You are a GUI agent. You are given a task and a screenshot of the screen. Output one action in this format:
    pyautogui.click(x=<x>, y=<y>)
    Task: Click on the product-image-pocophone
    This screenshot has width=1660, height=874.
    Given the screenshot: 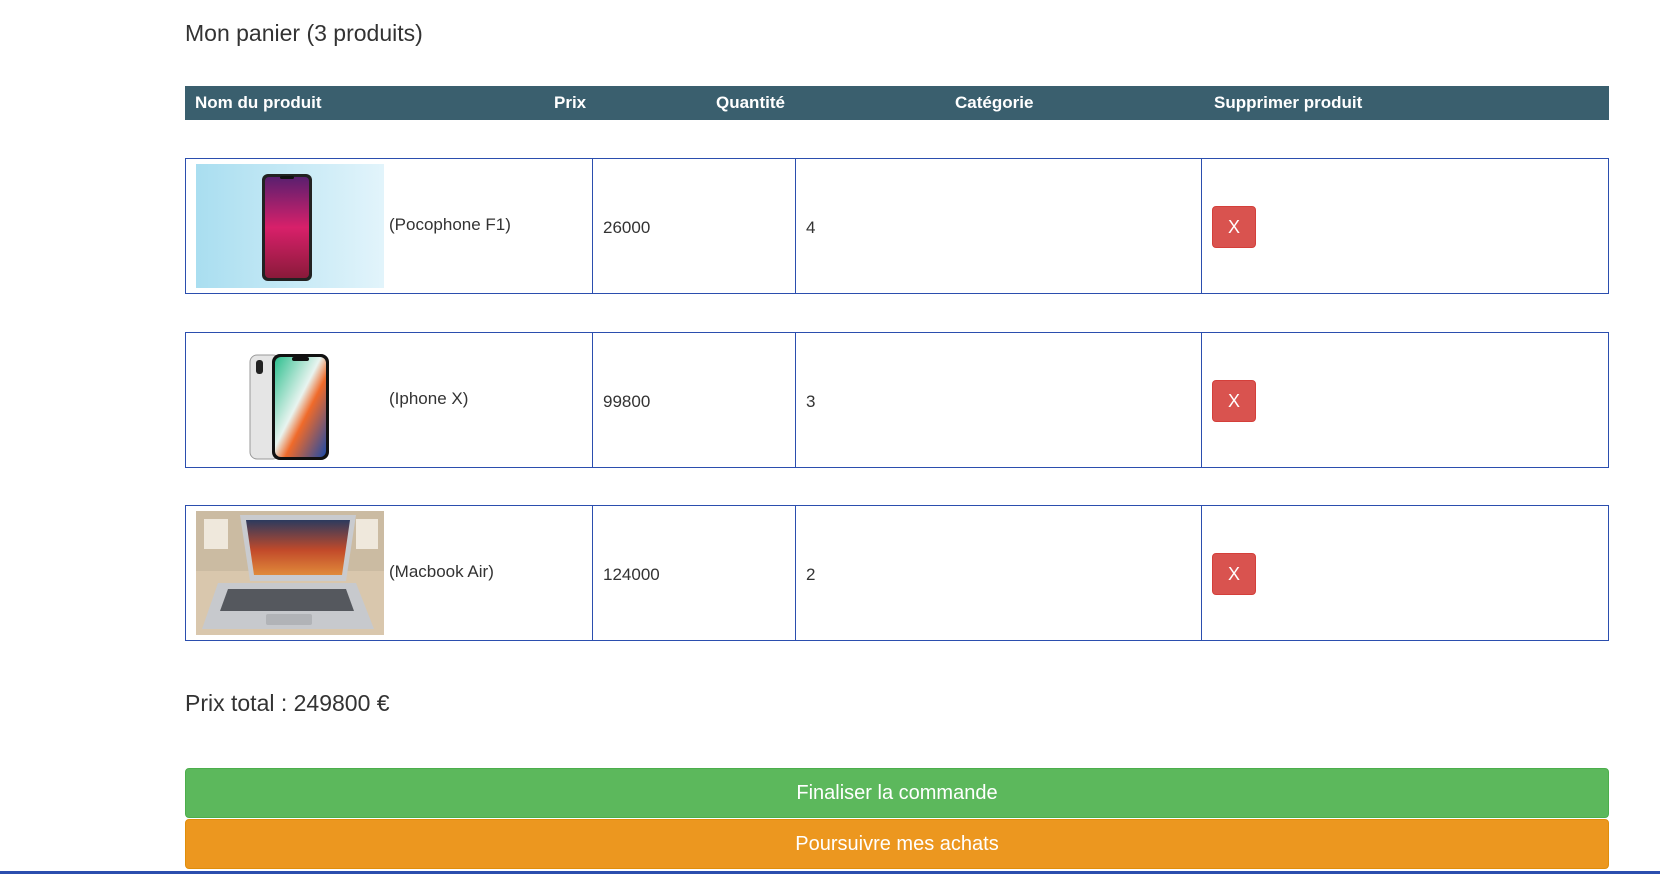 What is the action you would take?
    pyautogui.click(x=290, y=226)
    